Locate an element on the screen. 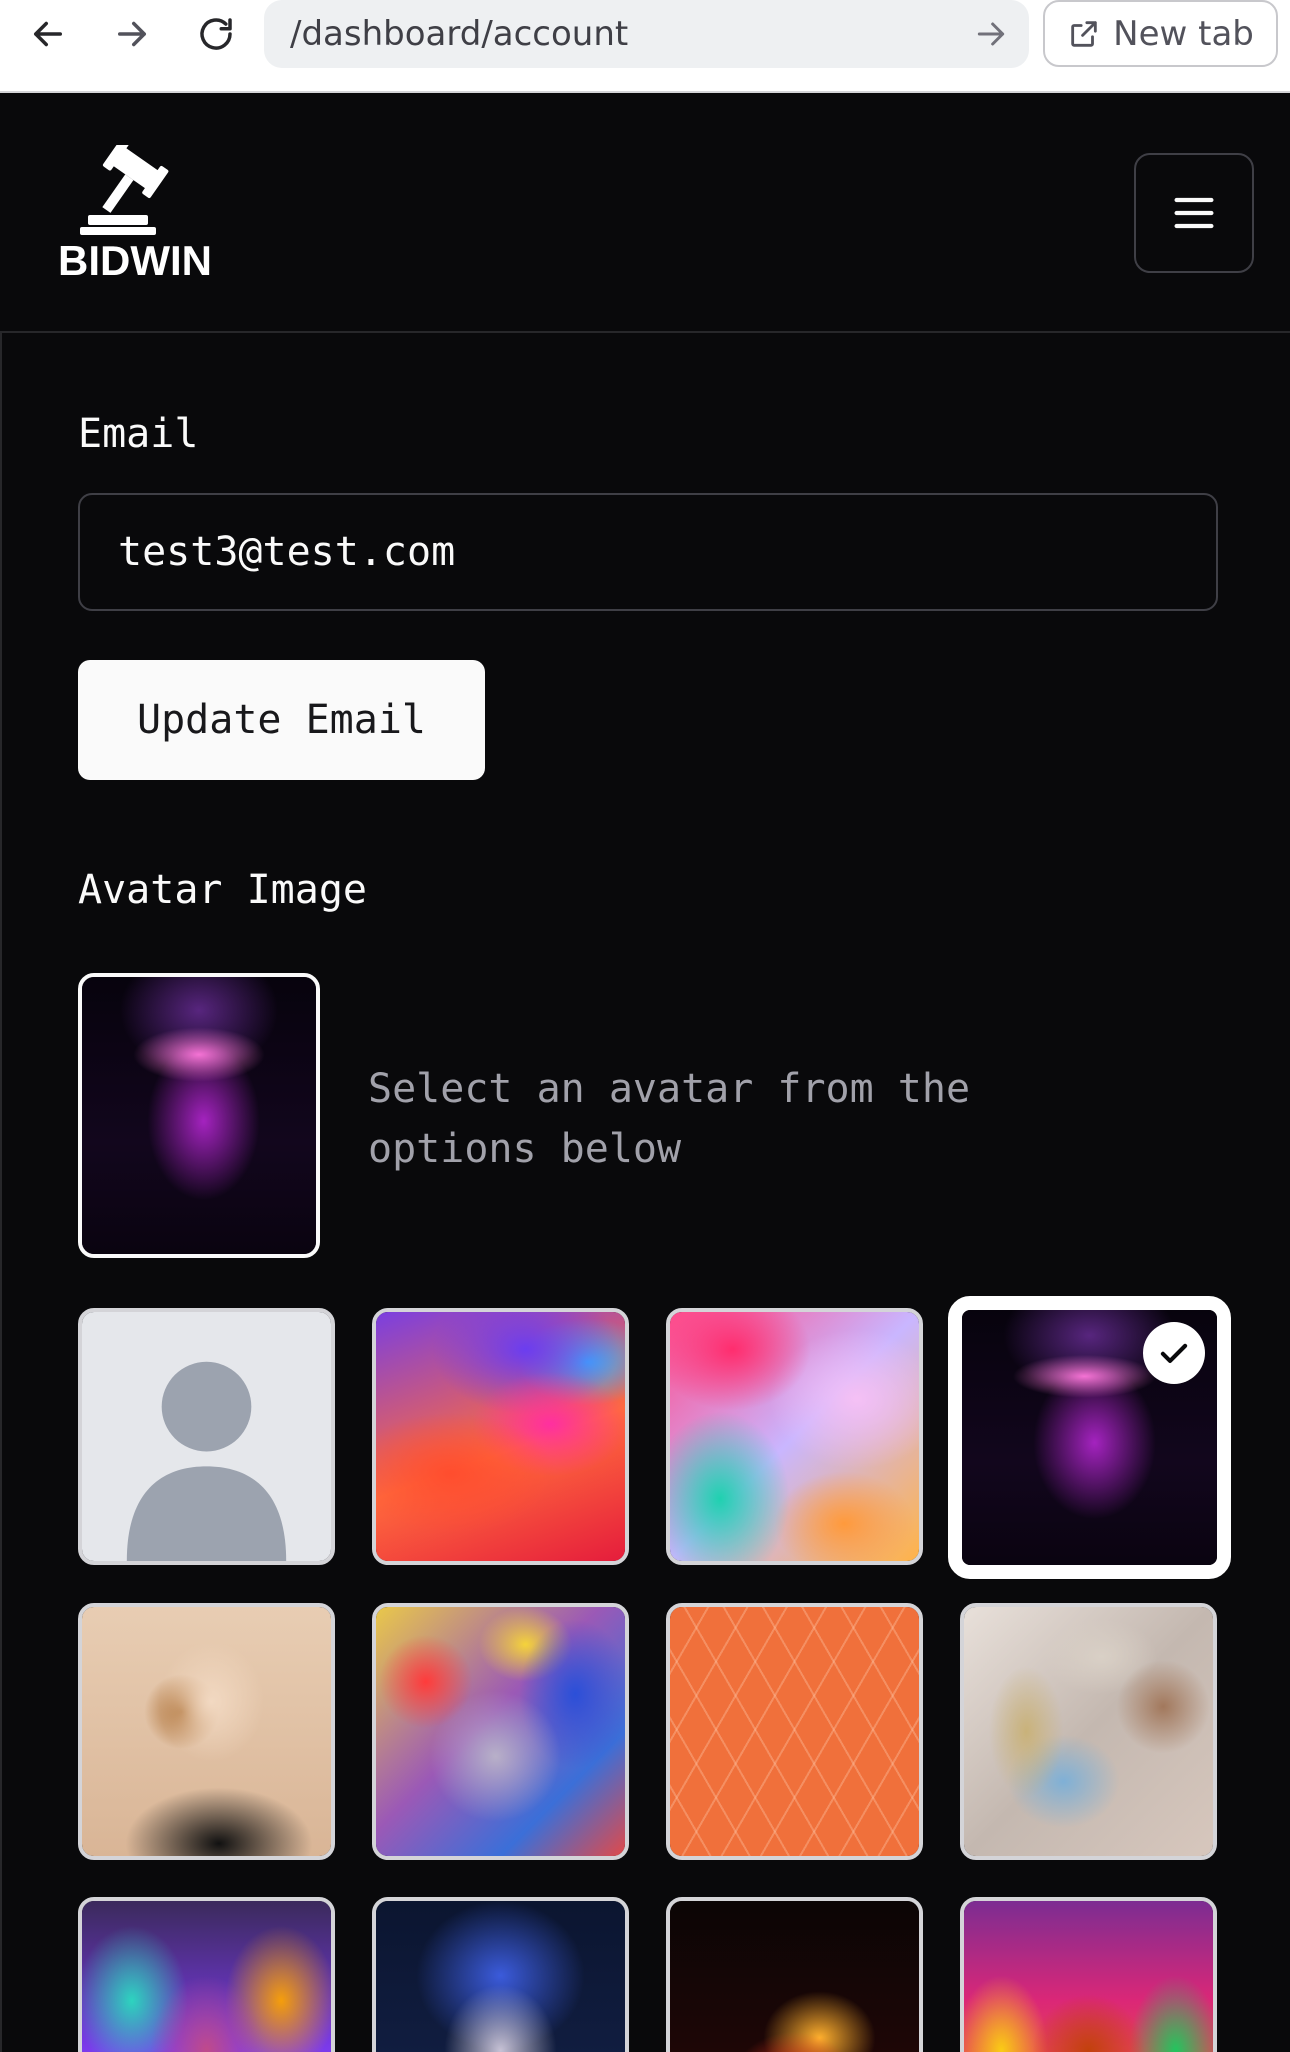  back-button is located at coordinates (48, 34).